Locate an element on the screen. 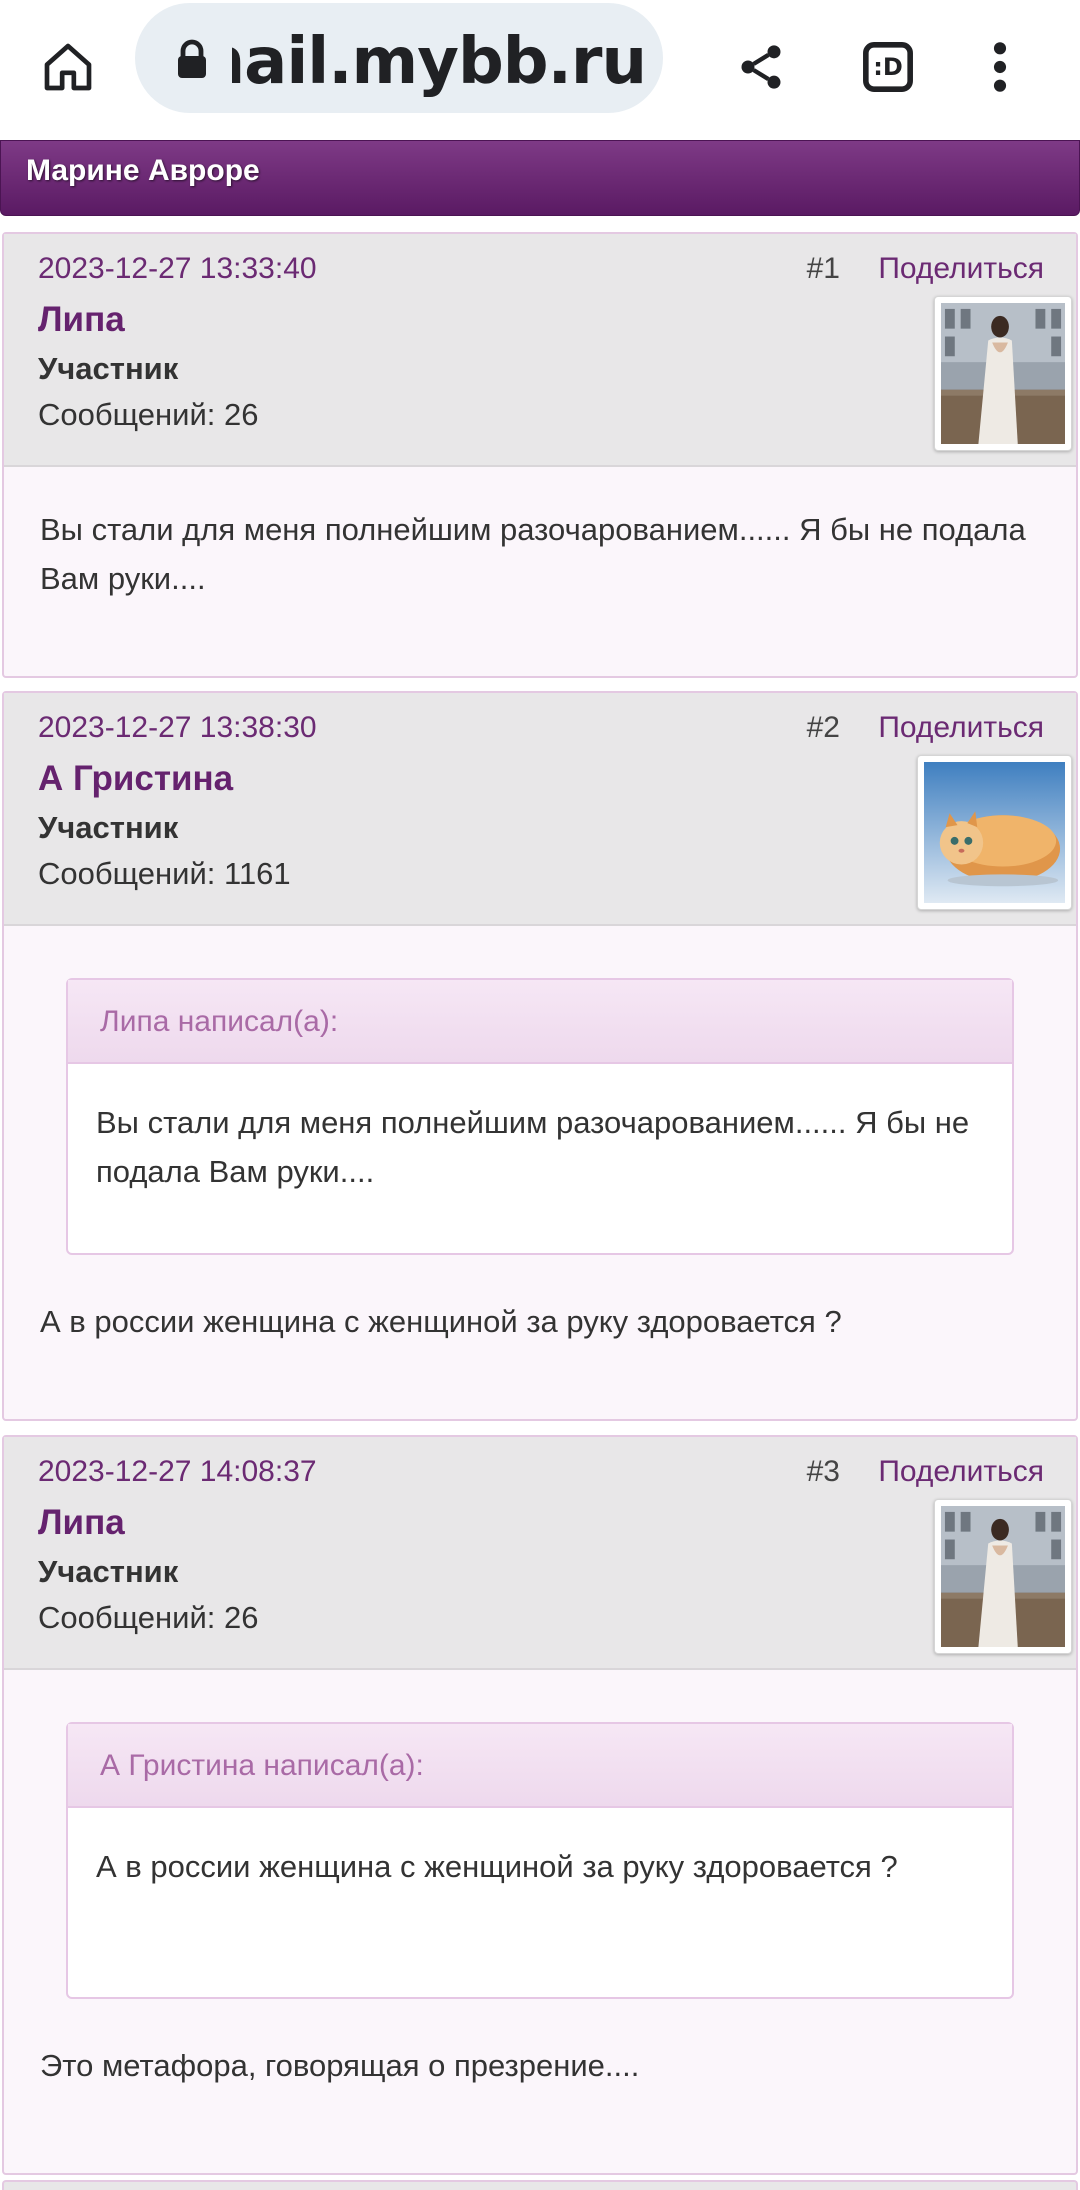 This screenshot has width=1080, height=2190. next-post-edge is located at coordinates (540, 2185).